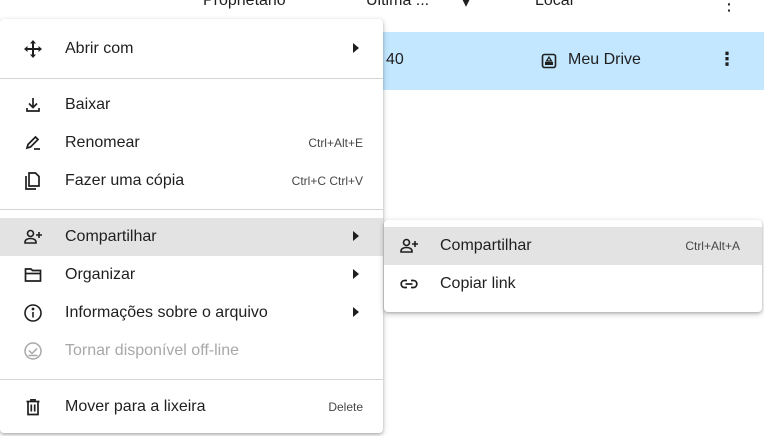  Describe the element at coordinates (33, 143) in the screenshot. I see `edit-icon` at that location.